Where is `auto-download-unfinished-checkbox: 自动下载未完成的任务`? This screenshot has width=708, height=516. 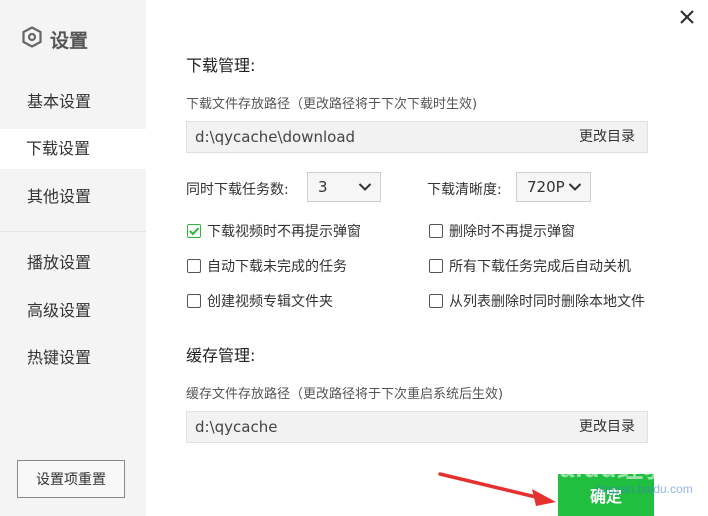 auto-download-unfinished-checkbox: 自动下载未完成的任务 is located at coordinates (267, 266).